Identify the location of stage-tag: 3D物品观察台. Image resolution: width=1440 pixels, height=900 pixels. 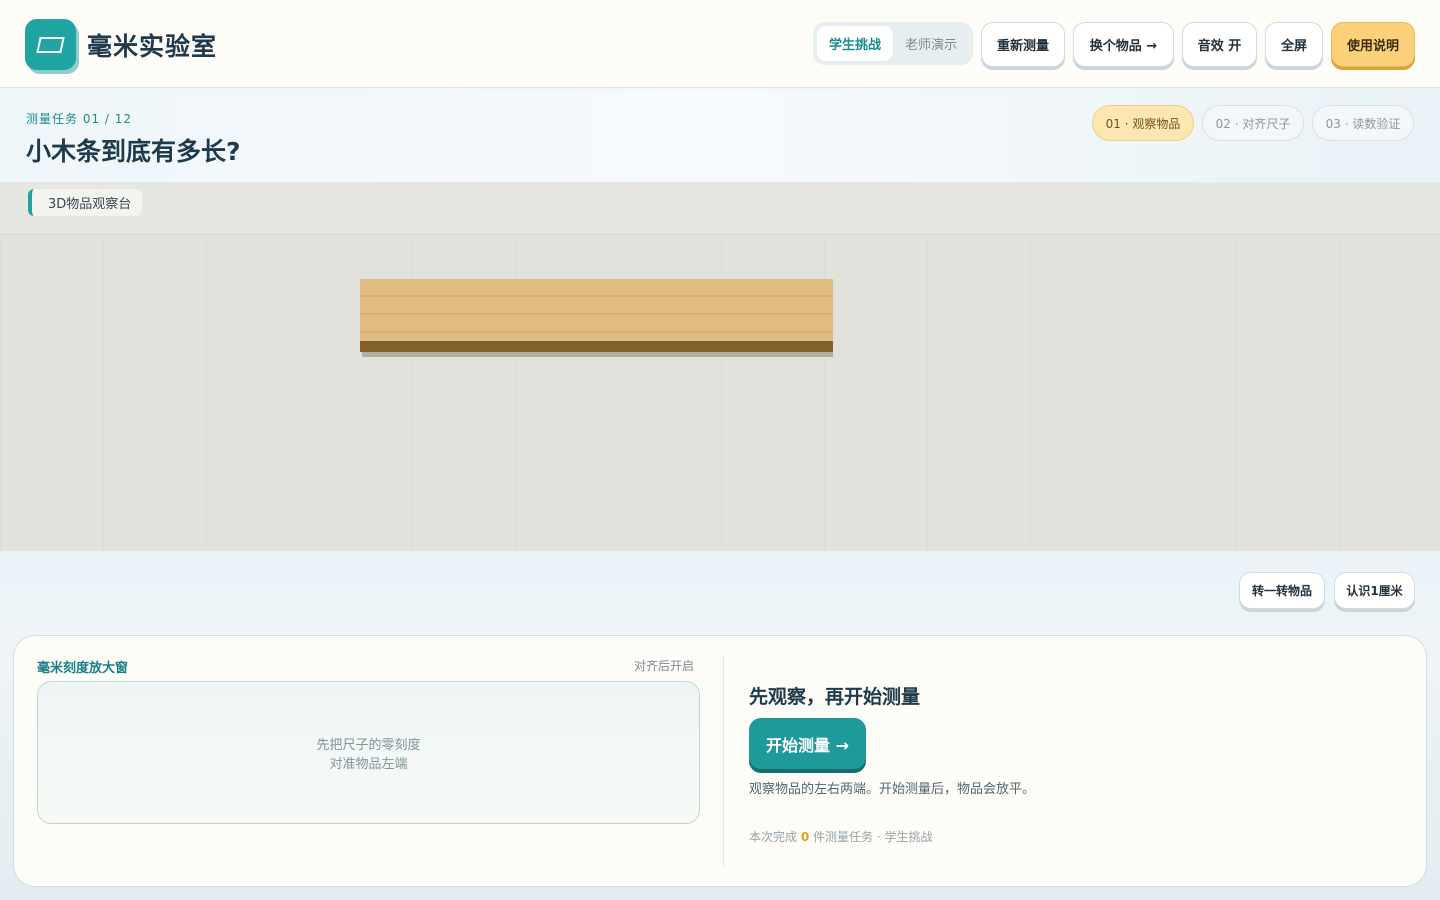
(85, 202).